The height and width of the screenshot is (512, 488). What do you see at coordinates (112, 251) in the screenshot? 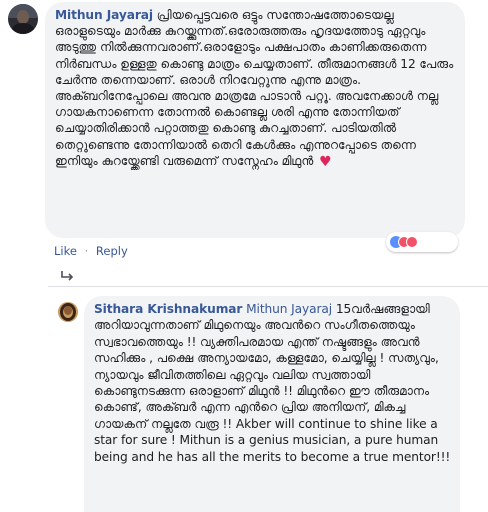
I see `reply-link: Reply` at bounding box center [112, 251].